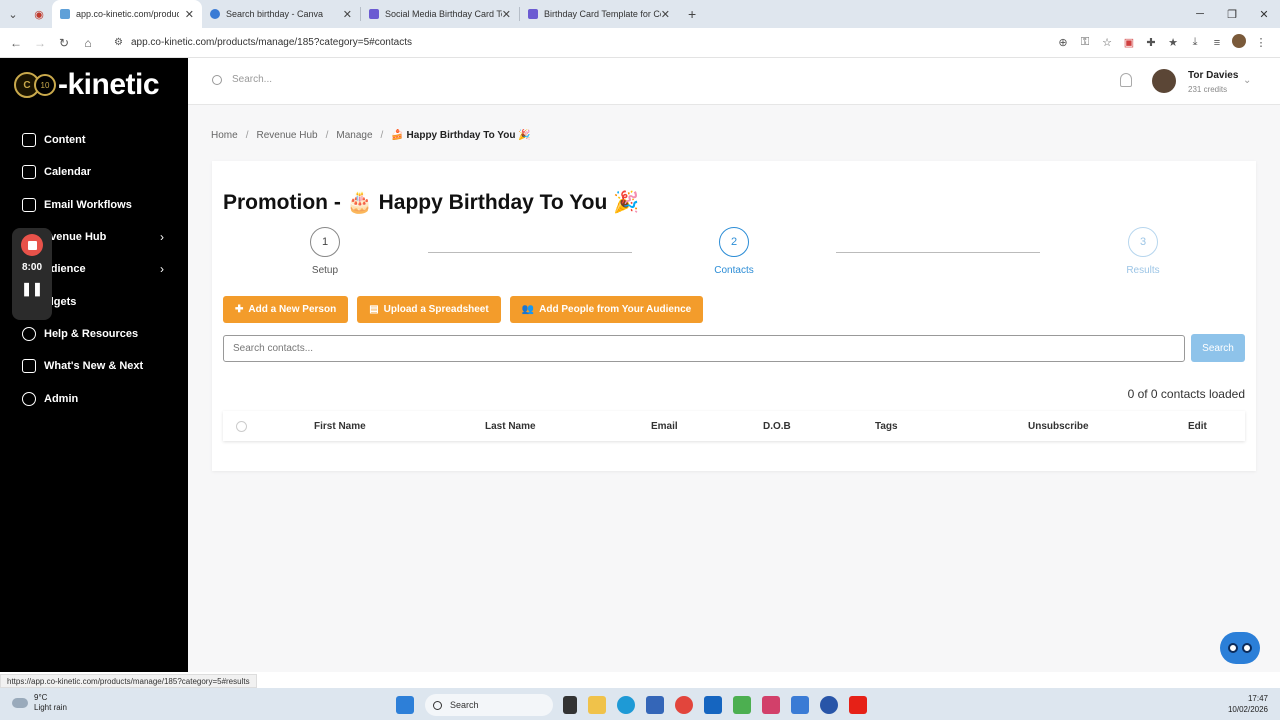 The image size is (1280, 720). What do you see at coordinates (1058, 426) in the screenshot?
I see `column-unsubscribe: Unsubscribe` at bounding box center [1058, 426].